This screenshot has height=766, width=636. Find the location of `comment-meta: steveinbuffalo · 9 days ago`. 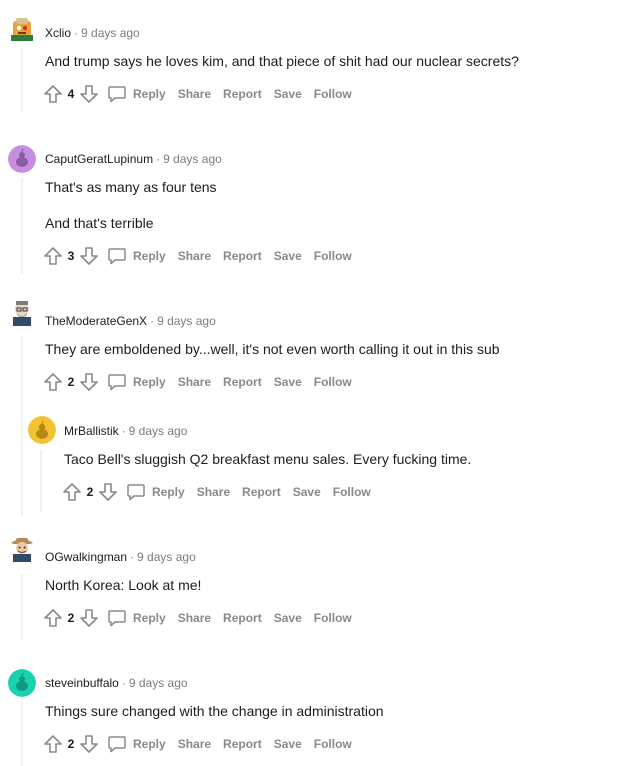

comment-meta: steveinbuffalo · 9 days ago is located at coordinates (116, 683).